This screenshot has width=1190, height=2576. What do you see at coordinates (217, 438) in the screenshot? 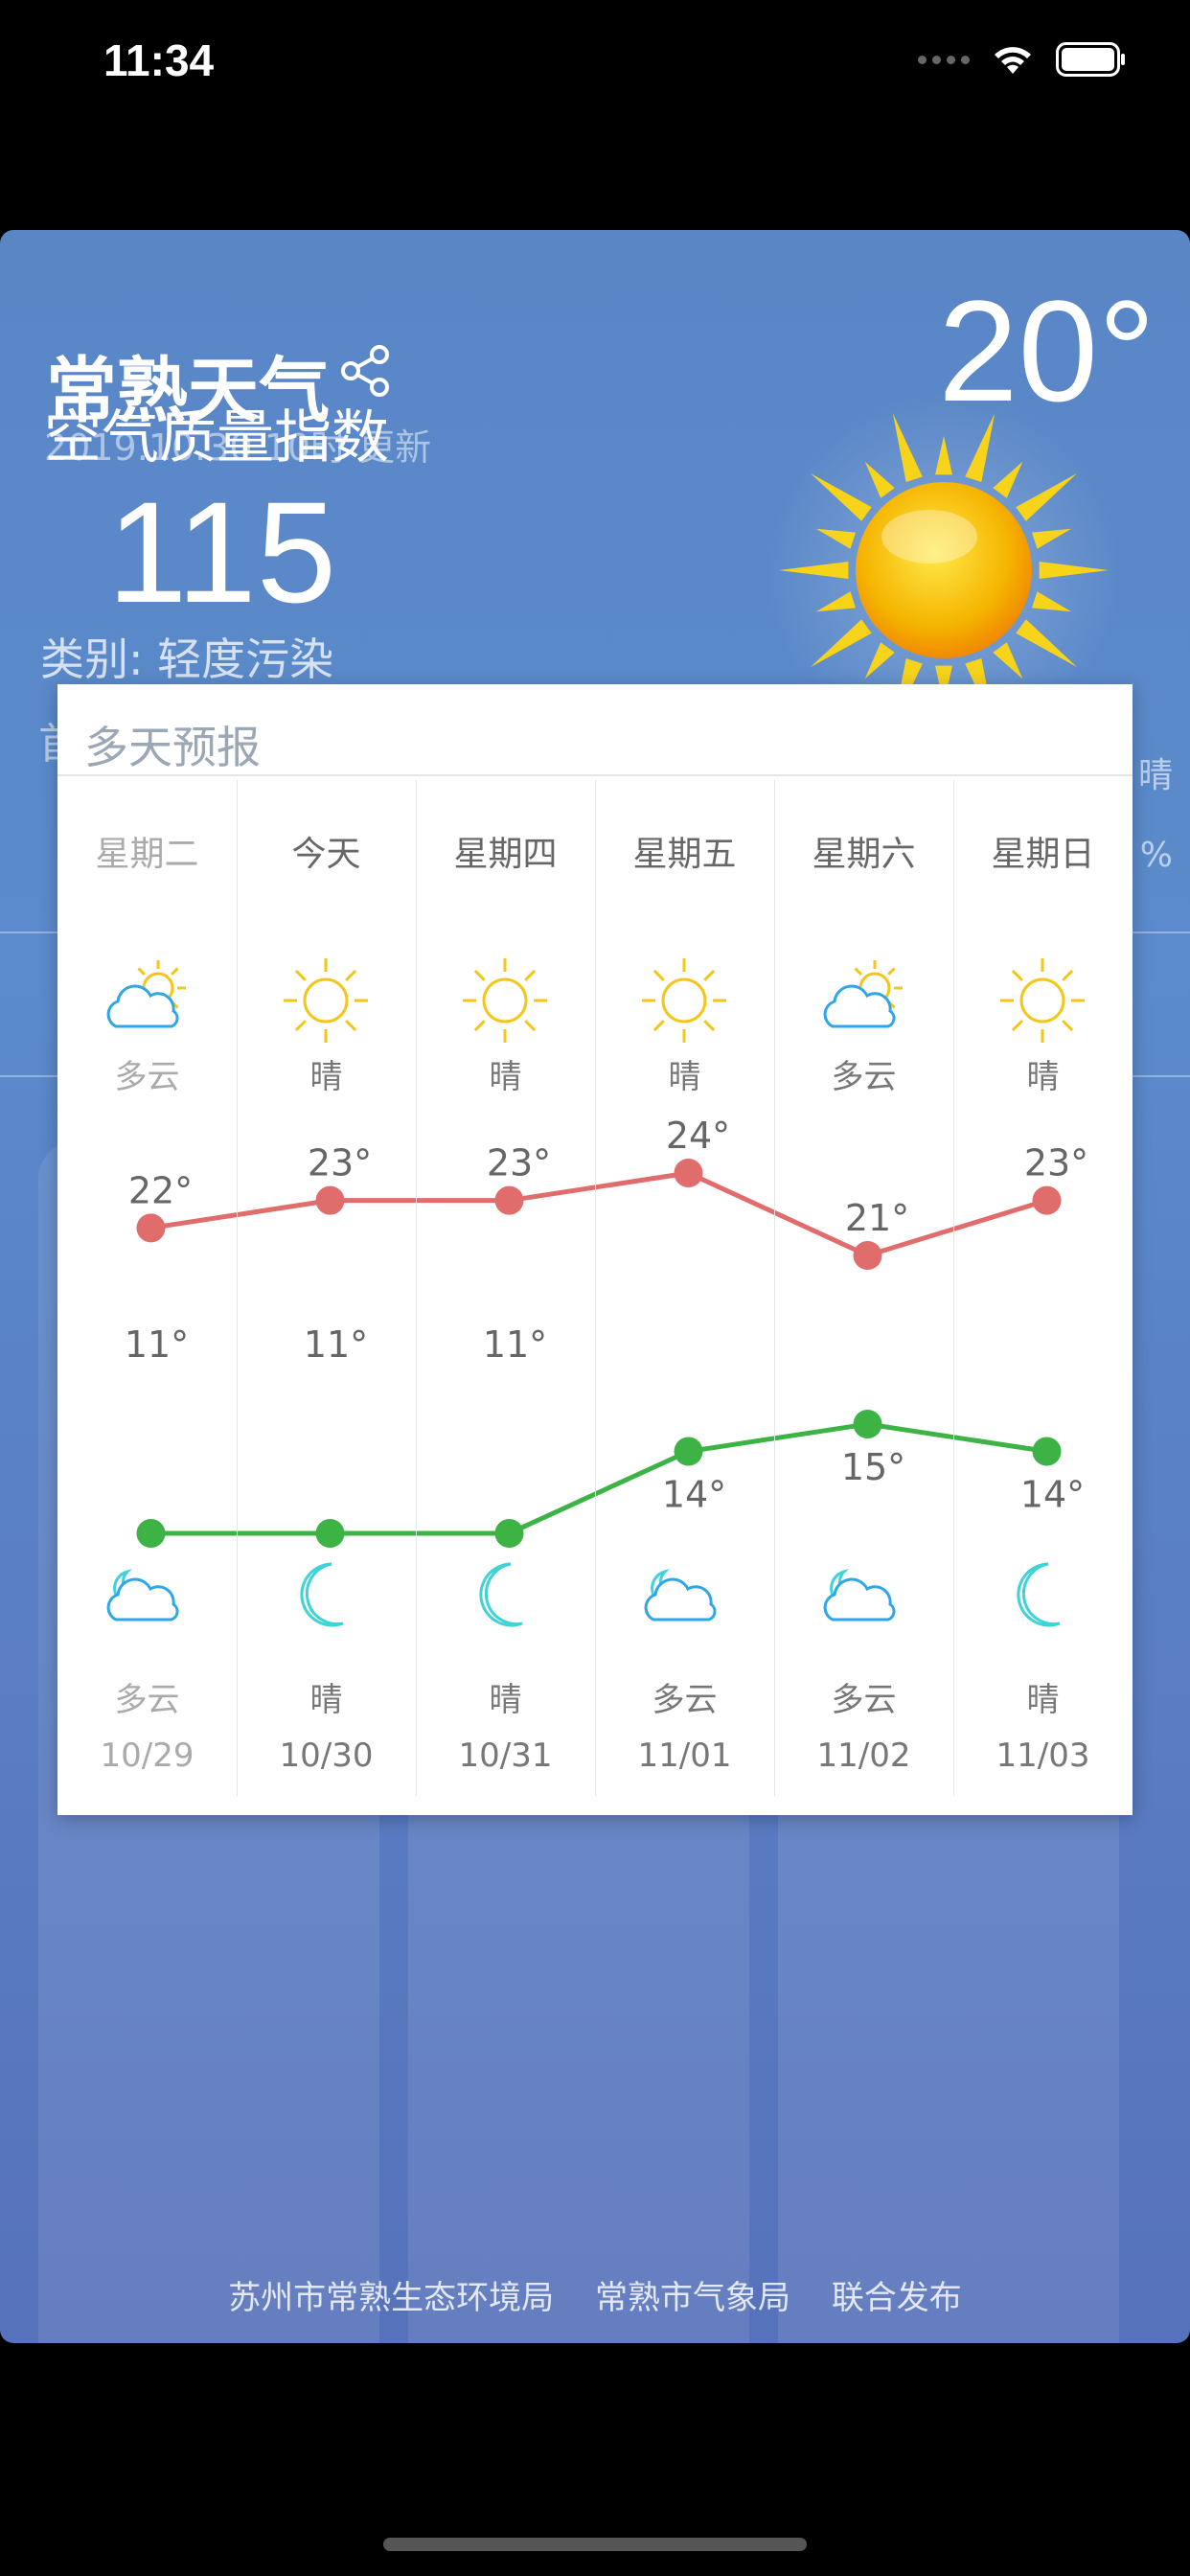
I see `aqi-title: 空气质量指数` at bounding box center [217, 438].